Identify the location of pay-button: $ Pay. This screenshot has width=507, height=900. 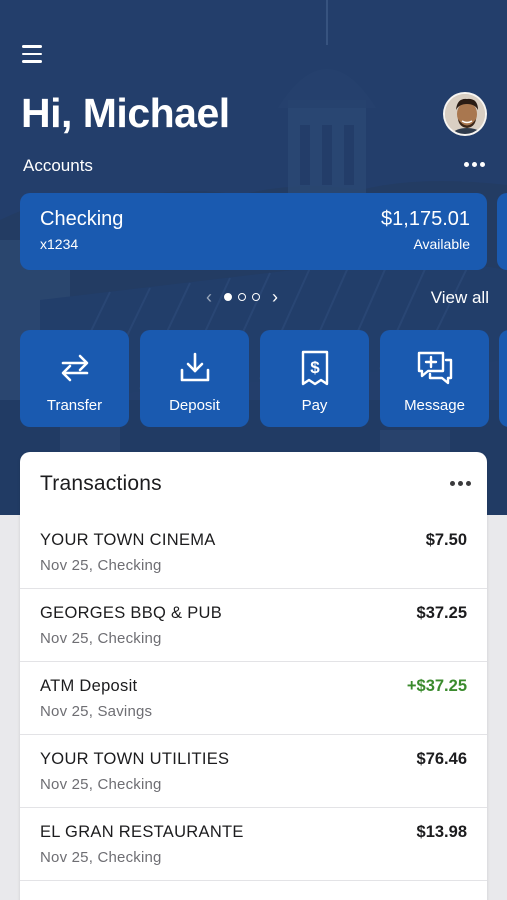
(314, 378).